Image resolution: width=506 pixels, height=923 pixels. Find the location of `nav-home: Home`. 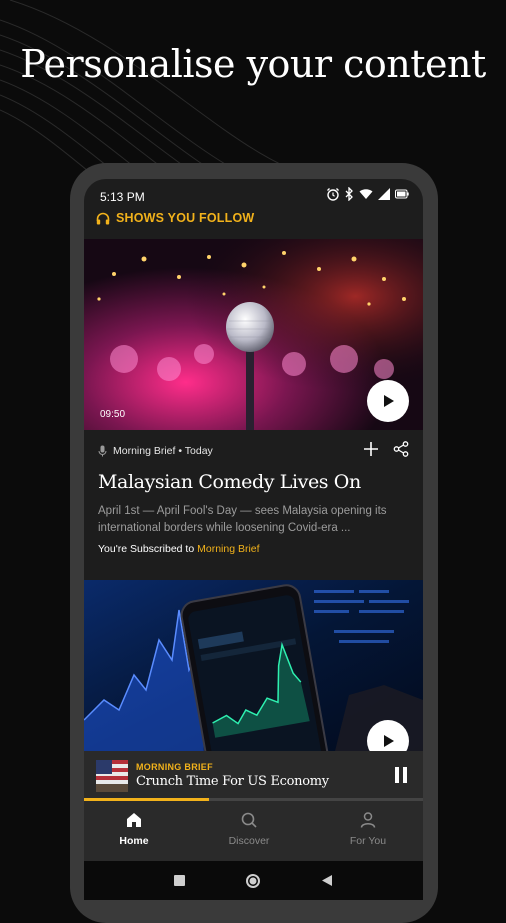

nav-home: Home is located at coordinates (134, 829).